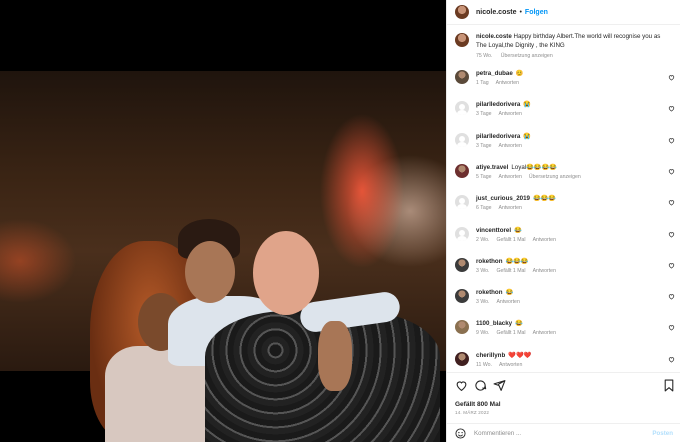 The image size is (680, 442). I want to click on comment-meta: 1 Tag Antworten, so click(576, 83).